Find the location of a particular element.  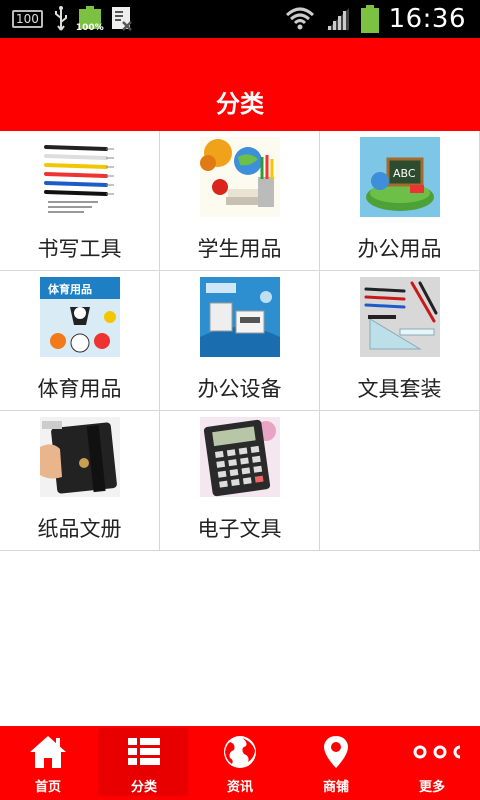

office-supplies-photo: ABC is located at coordinates (400, 177).